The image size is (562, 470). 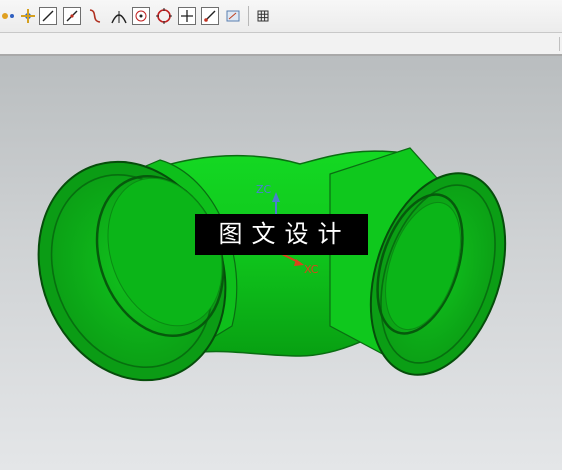 I want to click on arc-icon, so click(x=119, y=16).